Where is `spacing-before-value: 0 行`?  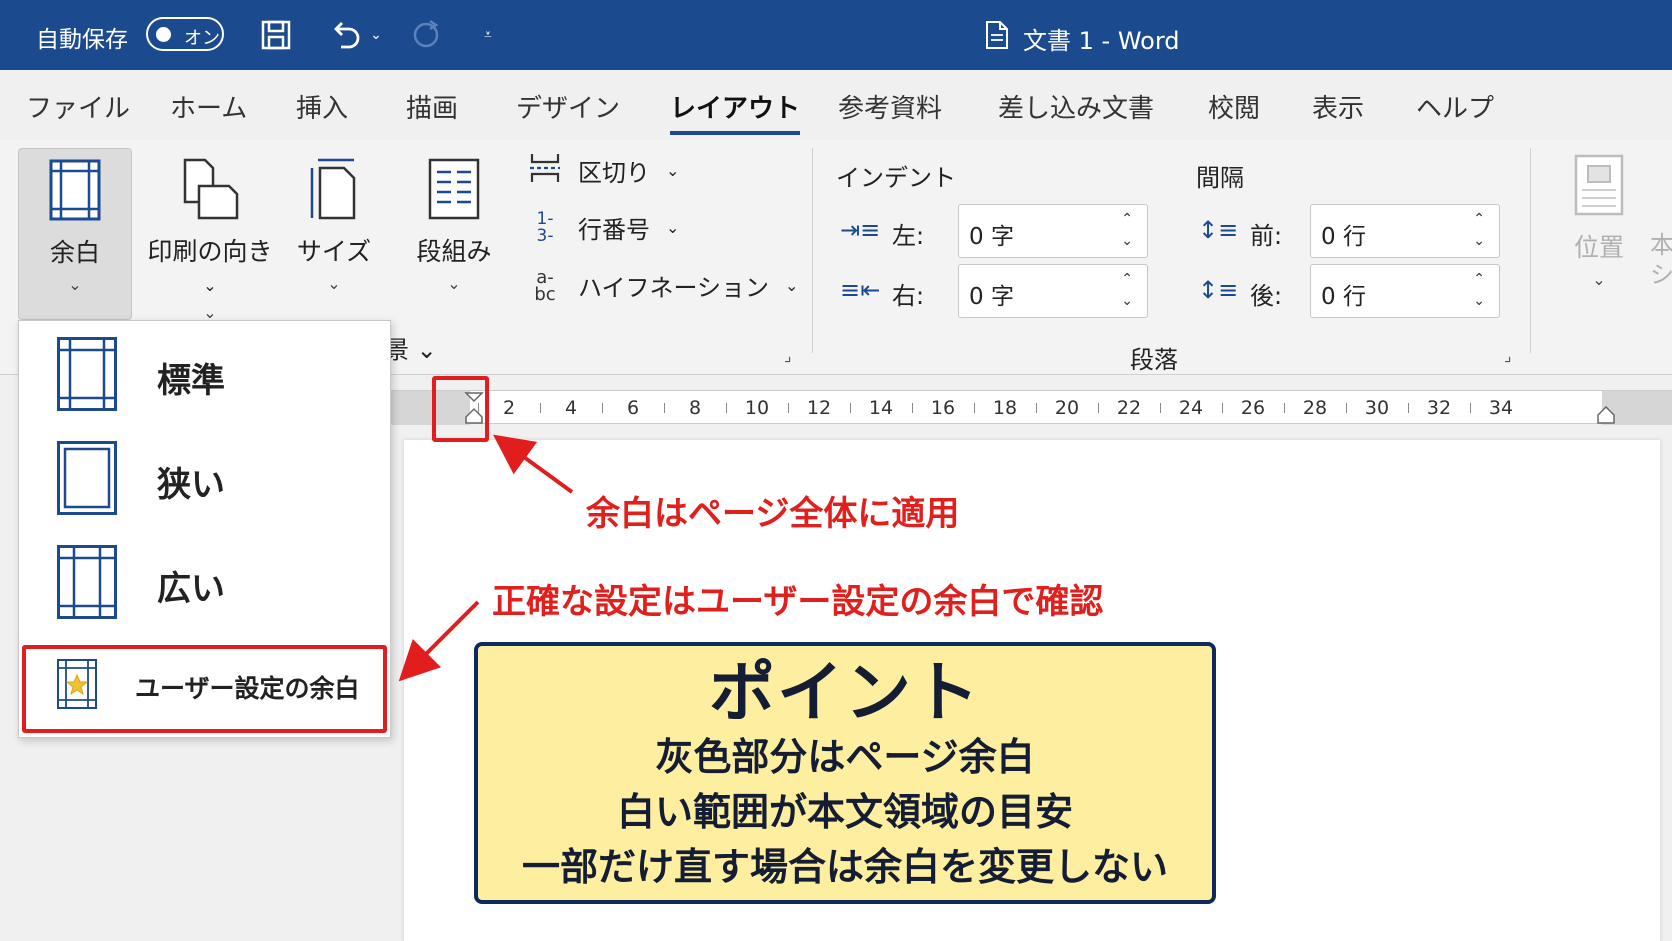 spacing-before-value: 0 行 is located at coordinates (1343, 237).